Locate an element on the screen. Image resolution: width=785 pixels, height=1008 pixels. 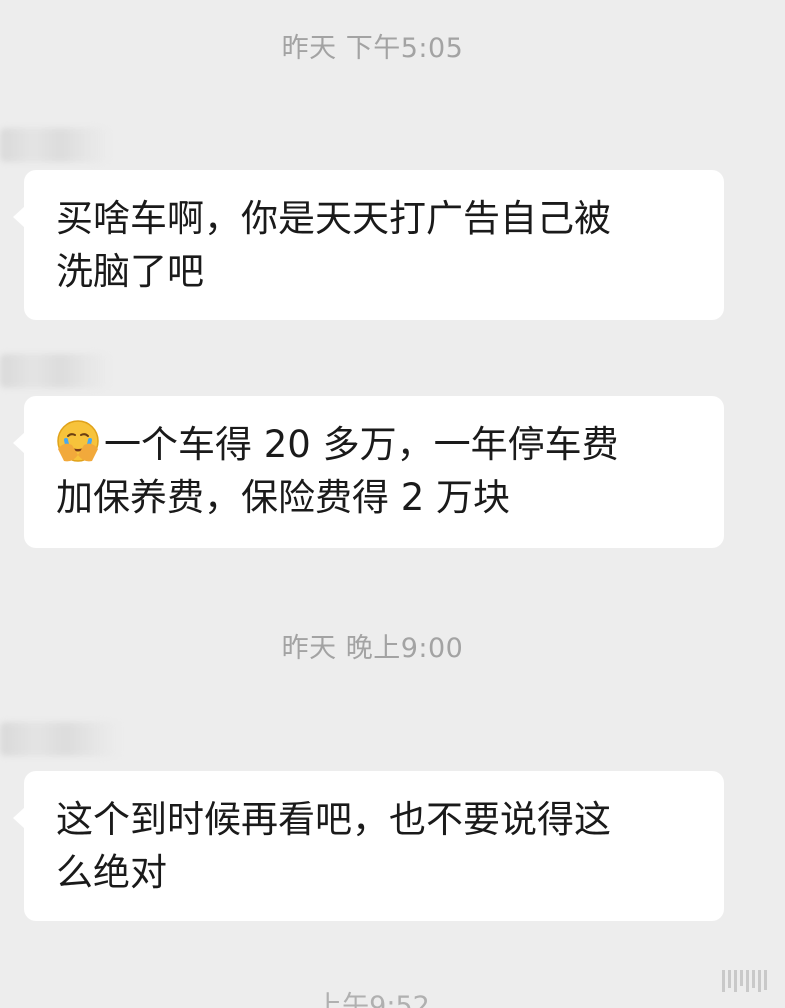
message-bubble: 一个车得 20 多万，一年停车费 加保养费，保险费得 2 万块 is located at coordinates (368, 472).